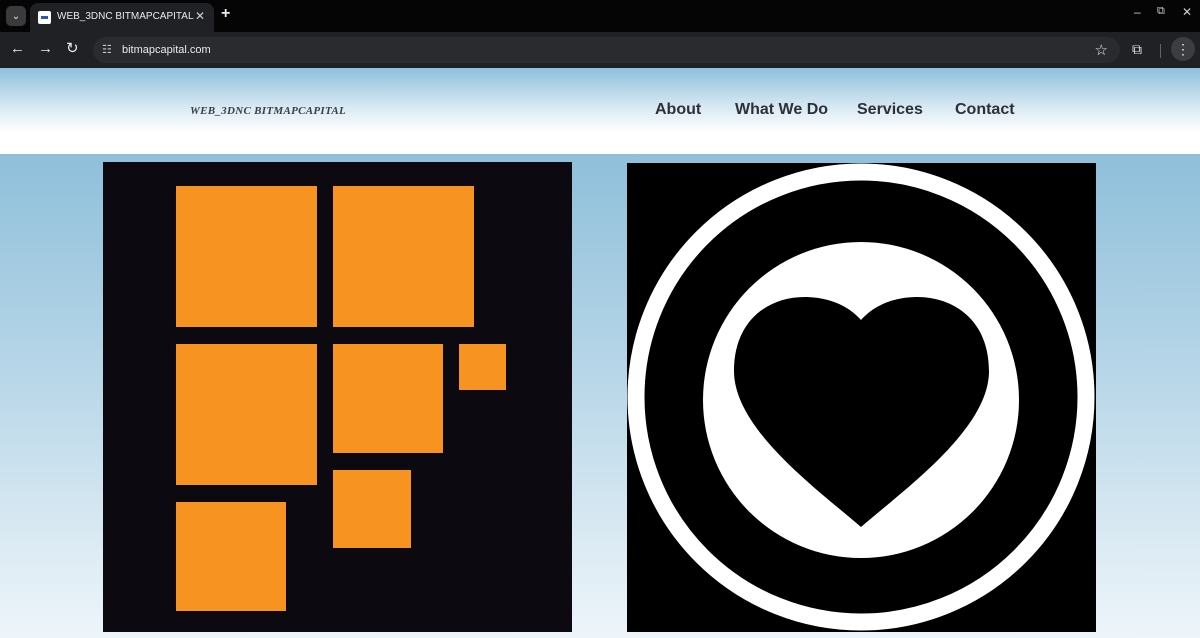 Image resolution: width=1200 pixels, height=638 pixels. I want to click on site-favicon-icon, so click(44, 17).